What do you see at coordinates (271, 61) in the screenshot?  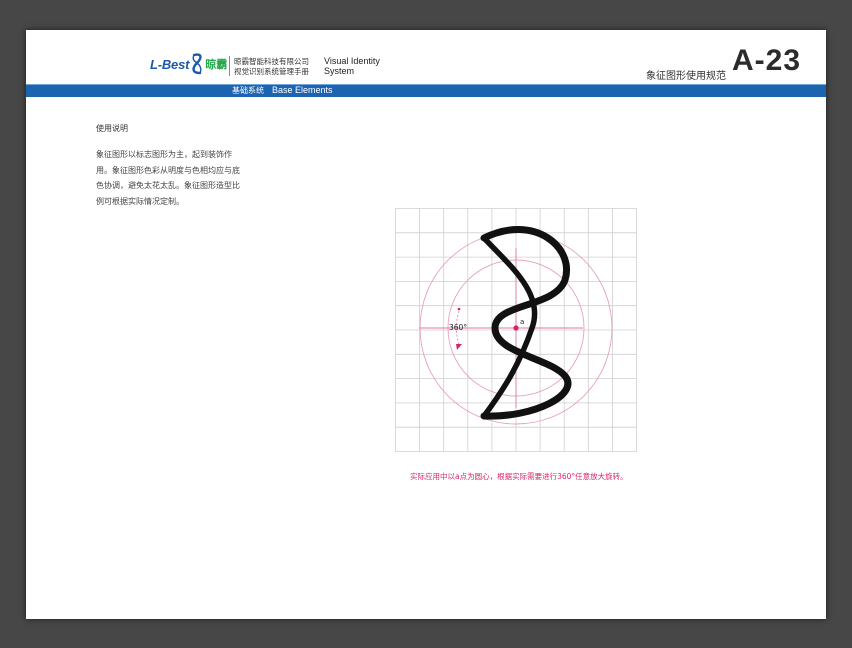 I see `company-name: 晾霸智能科技有限公司` at bounding box center [271, 61].